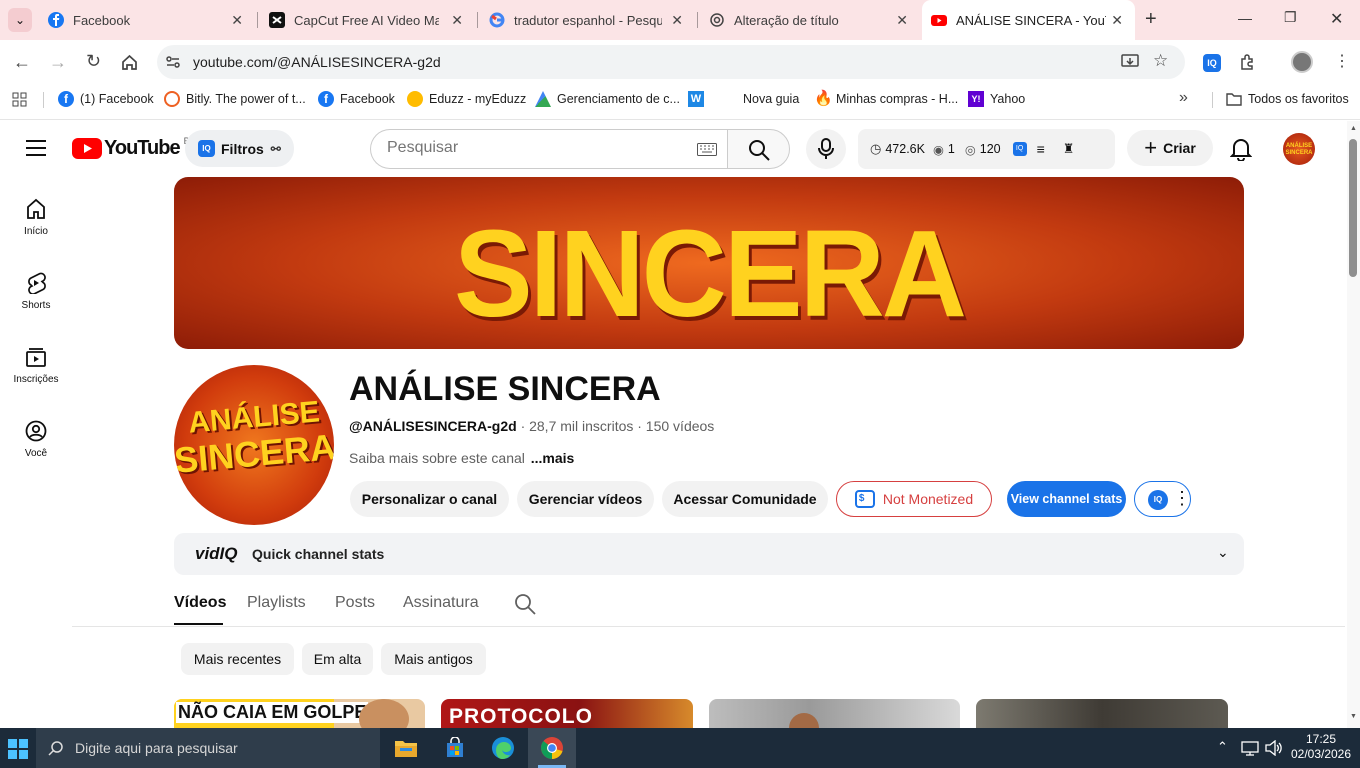 The height and width of the screenshot is (768, 1360). I want to click on volume-icon, so click(1274, 748).